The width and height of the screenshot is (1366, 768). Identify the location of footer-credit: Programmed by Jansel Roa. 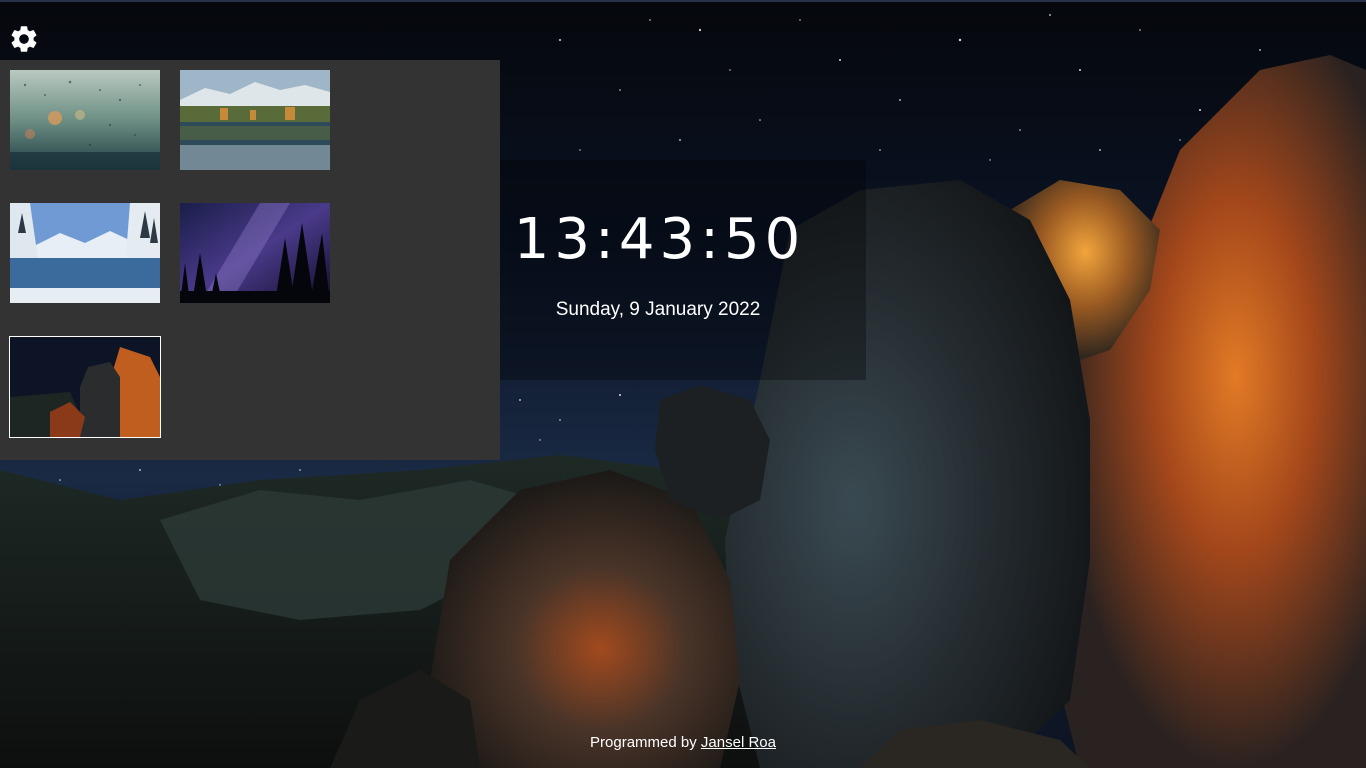
(683, 743).